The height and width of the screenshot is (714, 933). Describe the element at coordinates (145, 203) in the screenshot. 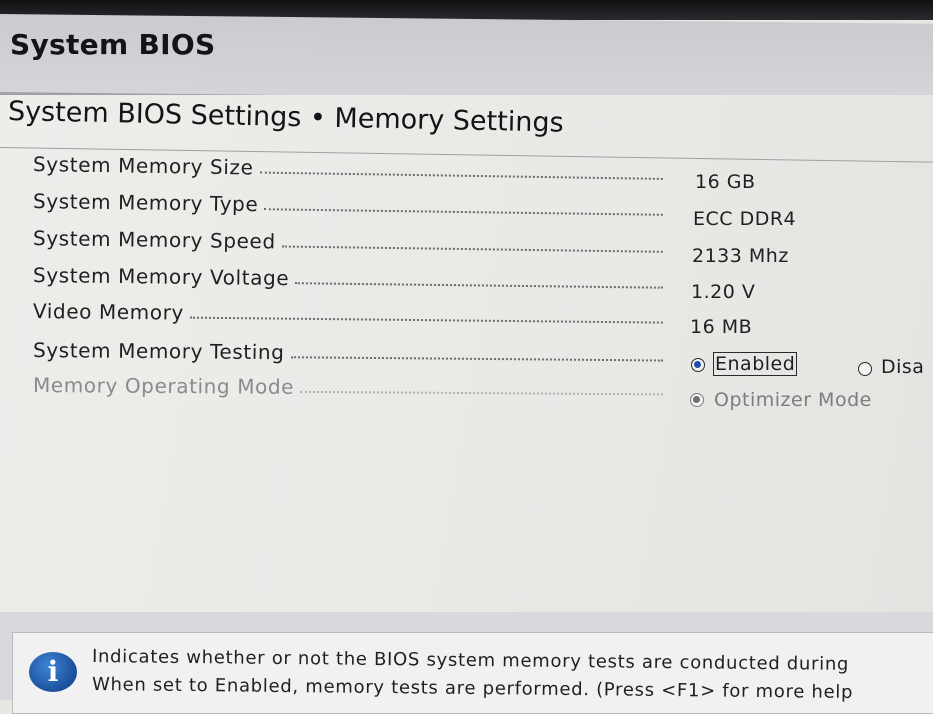

I see `setting-label: System Memory Type` at that location.